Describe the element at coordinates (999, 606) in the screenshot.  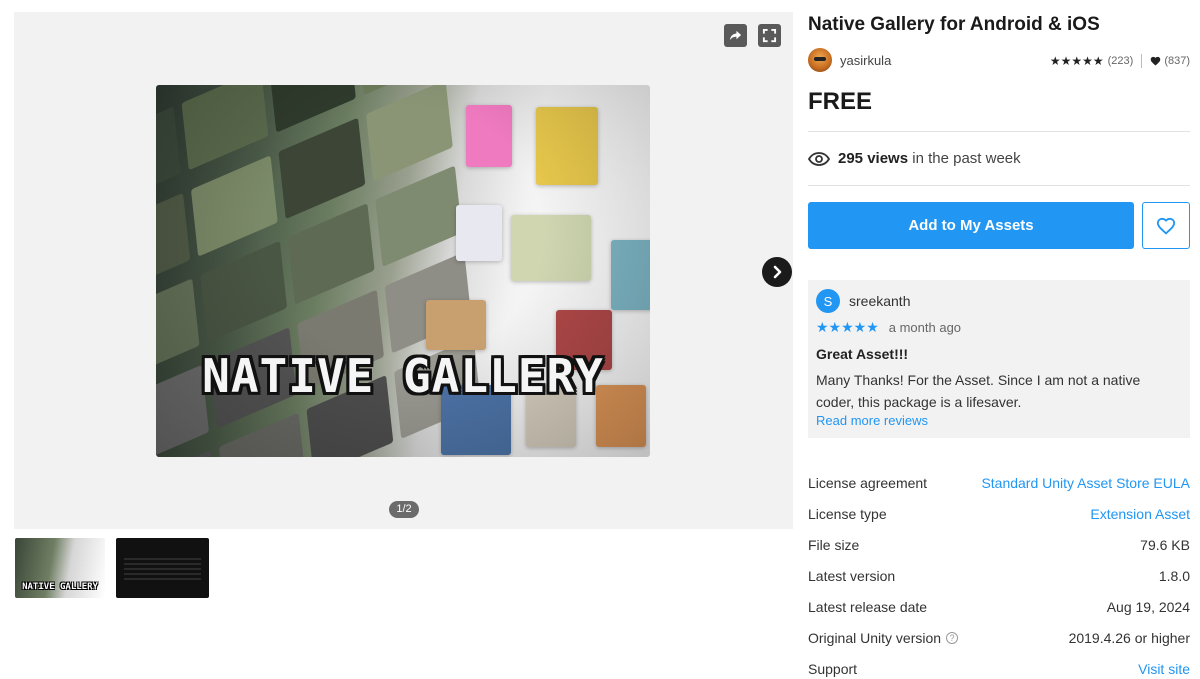
I see `detail-row: Latest release date Aug 19, 2024` at that location.